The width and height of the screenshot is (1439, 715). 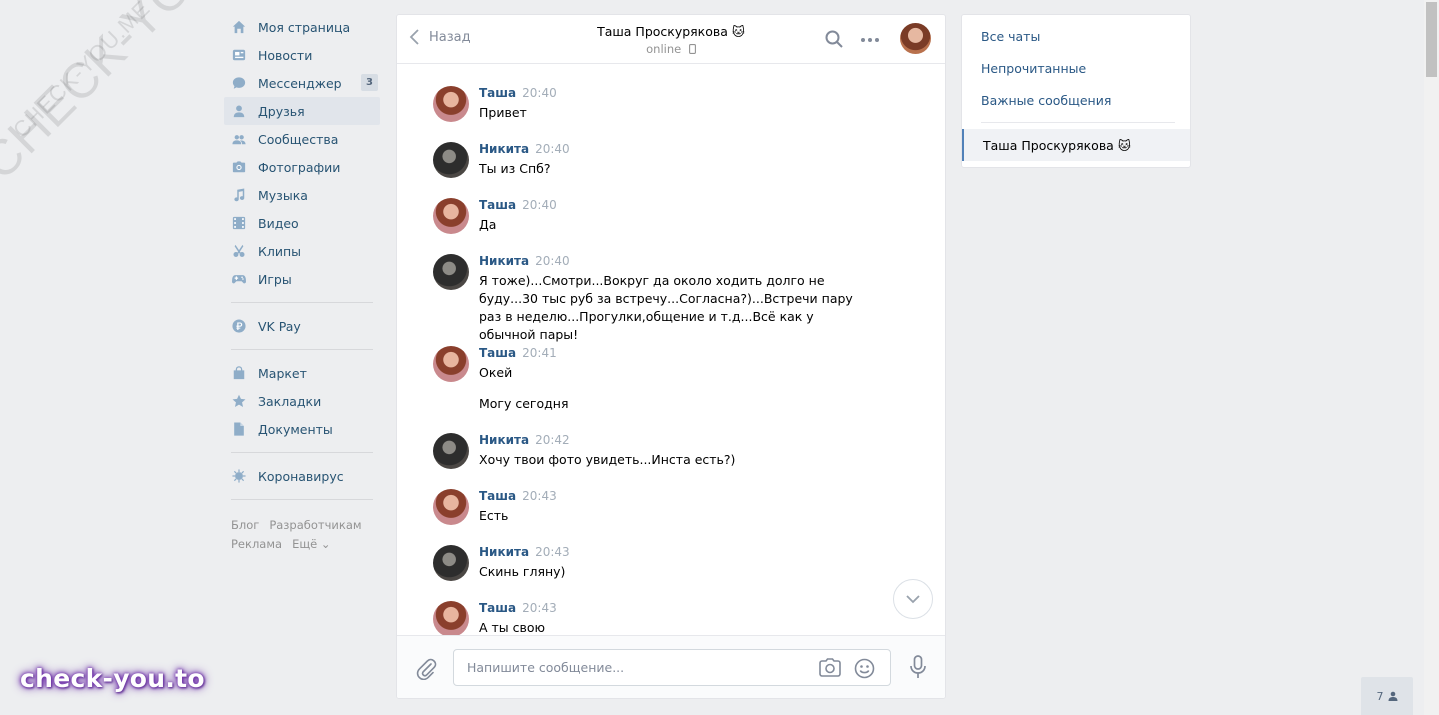 I want to click on message-meta: Никита 20:42, so click(x=524, y=440).